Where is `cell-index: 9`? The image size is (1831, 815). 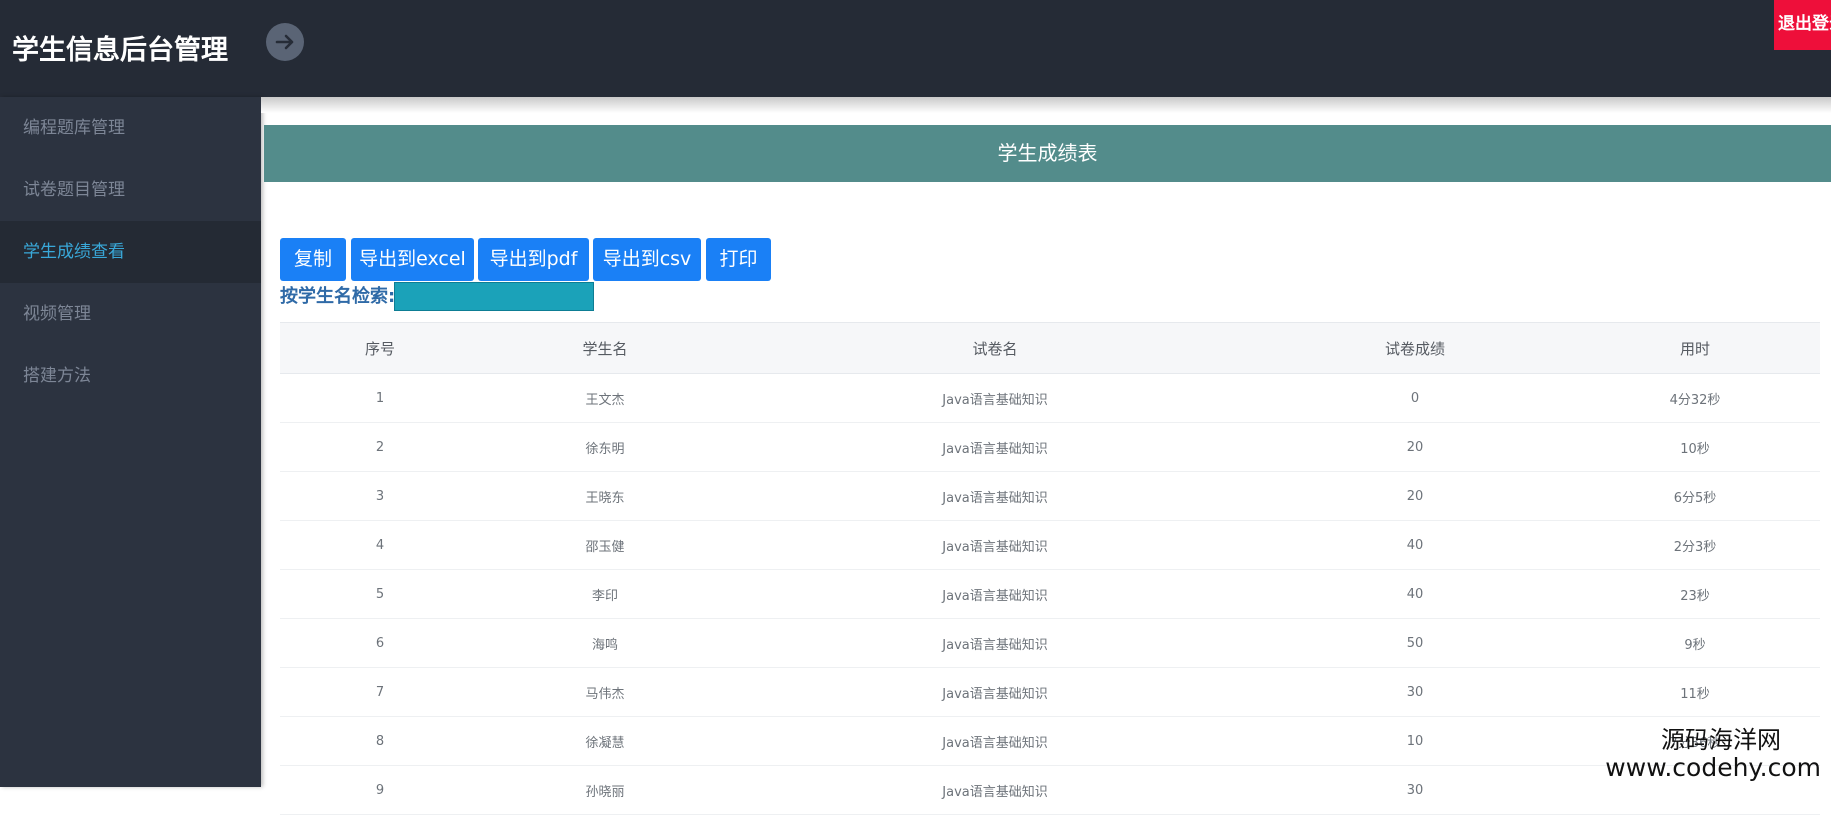 cell-index: 9 is located at coordinates (380, 790).